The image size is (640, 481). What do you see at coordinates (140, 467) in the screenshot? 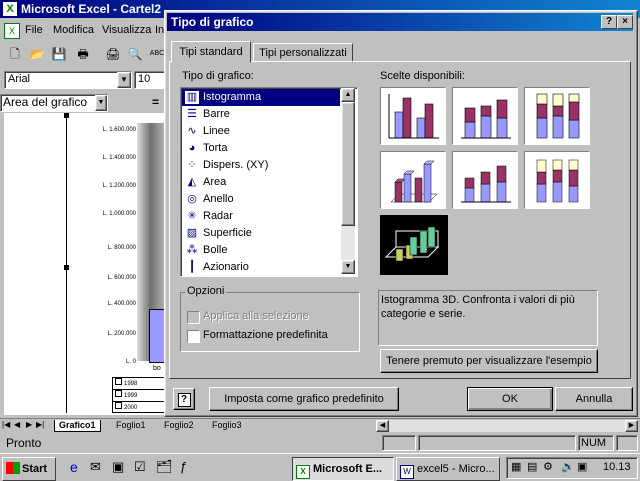
I see `channels-icon: ☑` at bounding box center [140, 467].